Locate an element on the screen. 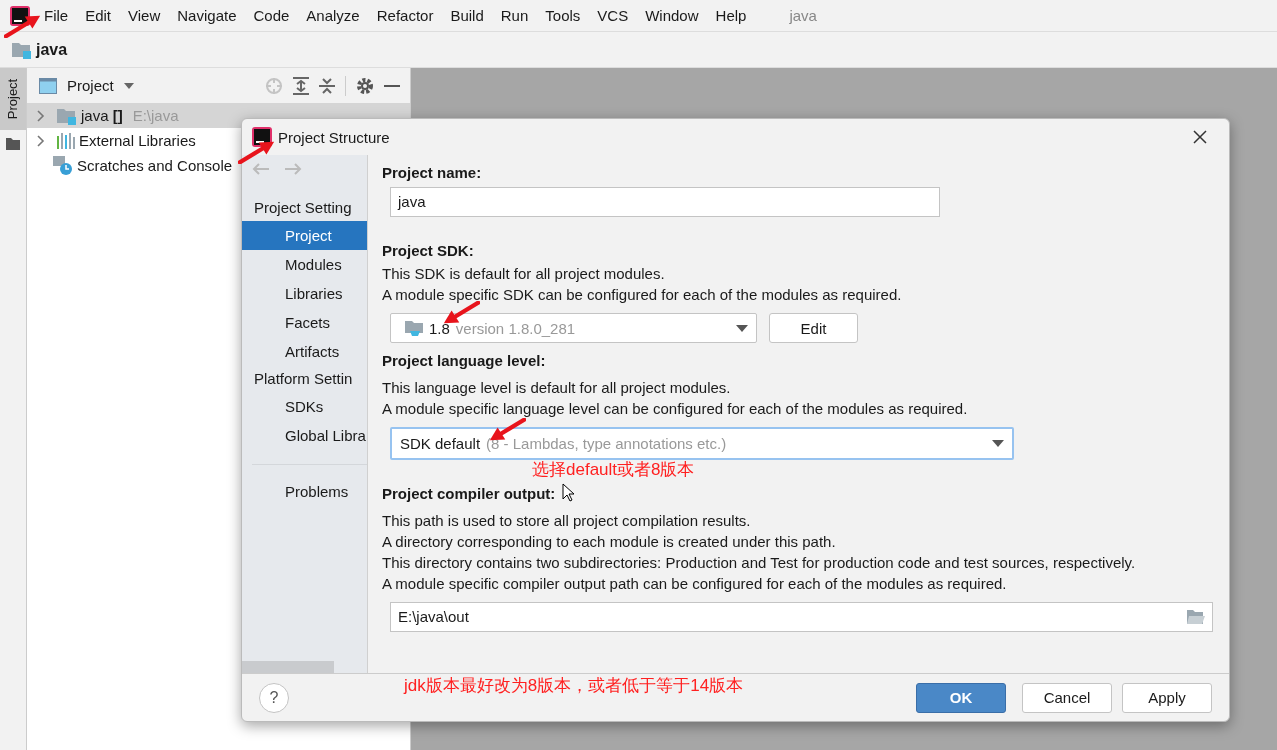  settings-icon is located at coordinates (365, 85).